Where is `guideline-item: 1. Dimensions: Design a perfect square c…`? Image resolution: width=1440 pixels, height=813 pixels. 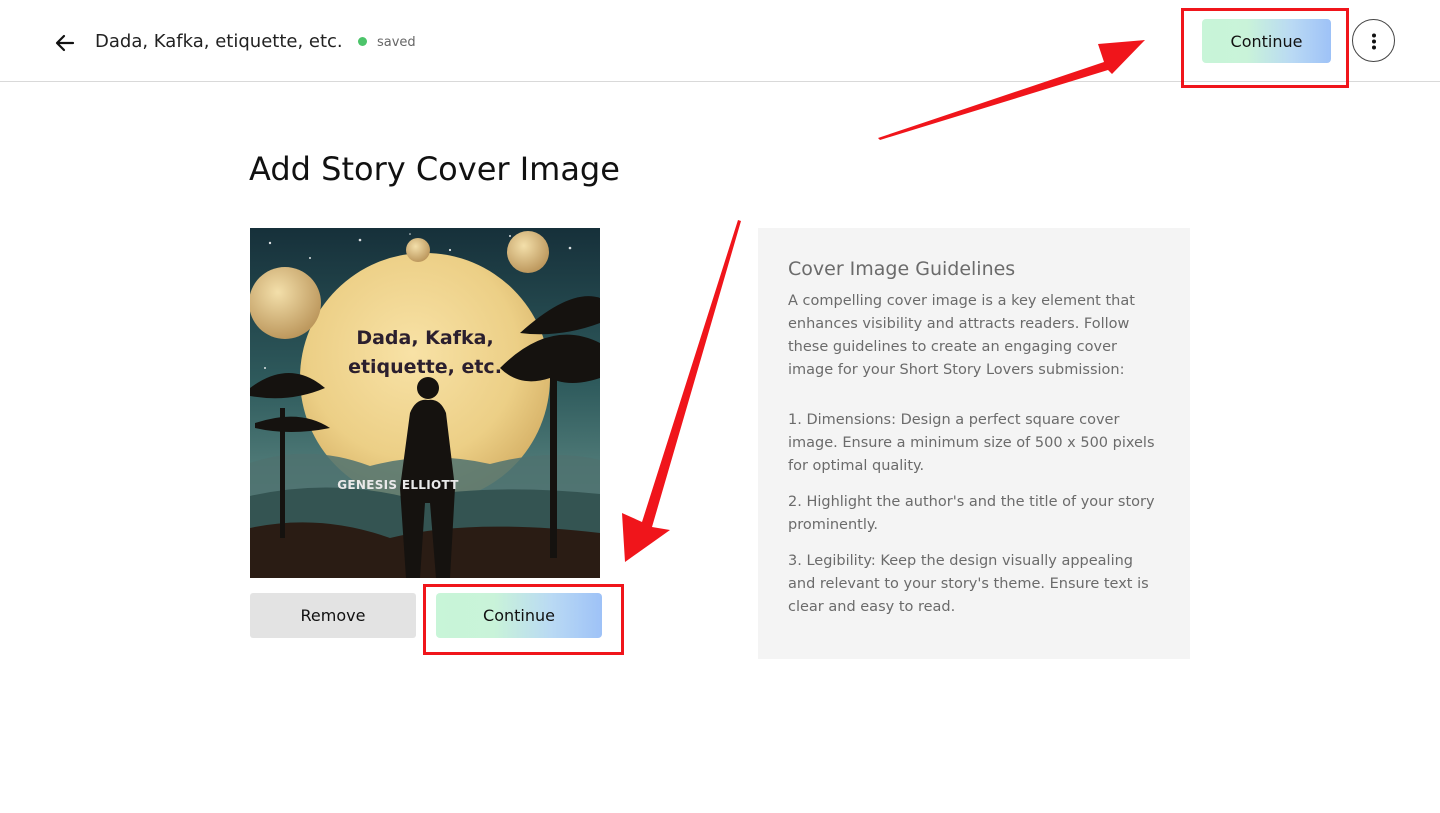 guideline-item: 1. Dimensions: Design a perfect square c… is located at coordinates (971, 443).